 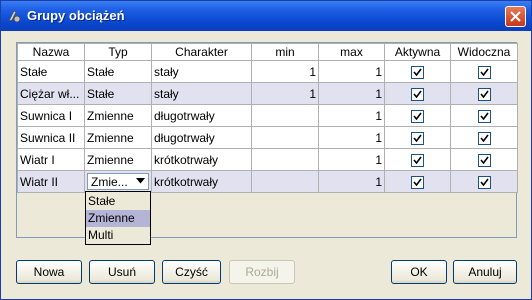 I want to click on new-button: Nowa, so click(x=49, y=272).